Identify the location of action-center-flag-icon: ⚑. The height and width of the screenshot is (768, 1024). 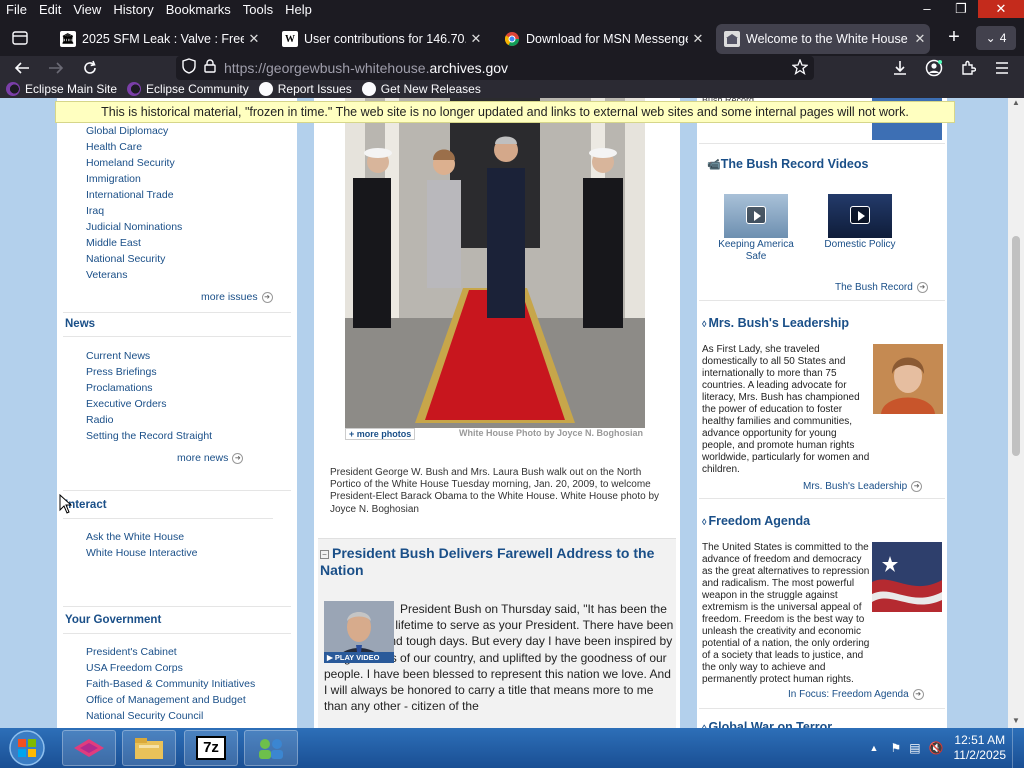
(895, 748).